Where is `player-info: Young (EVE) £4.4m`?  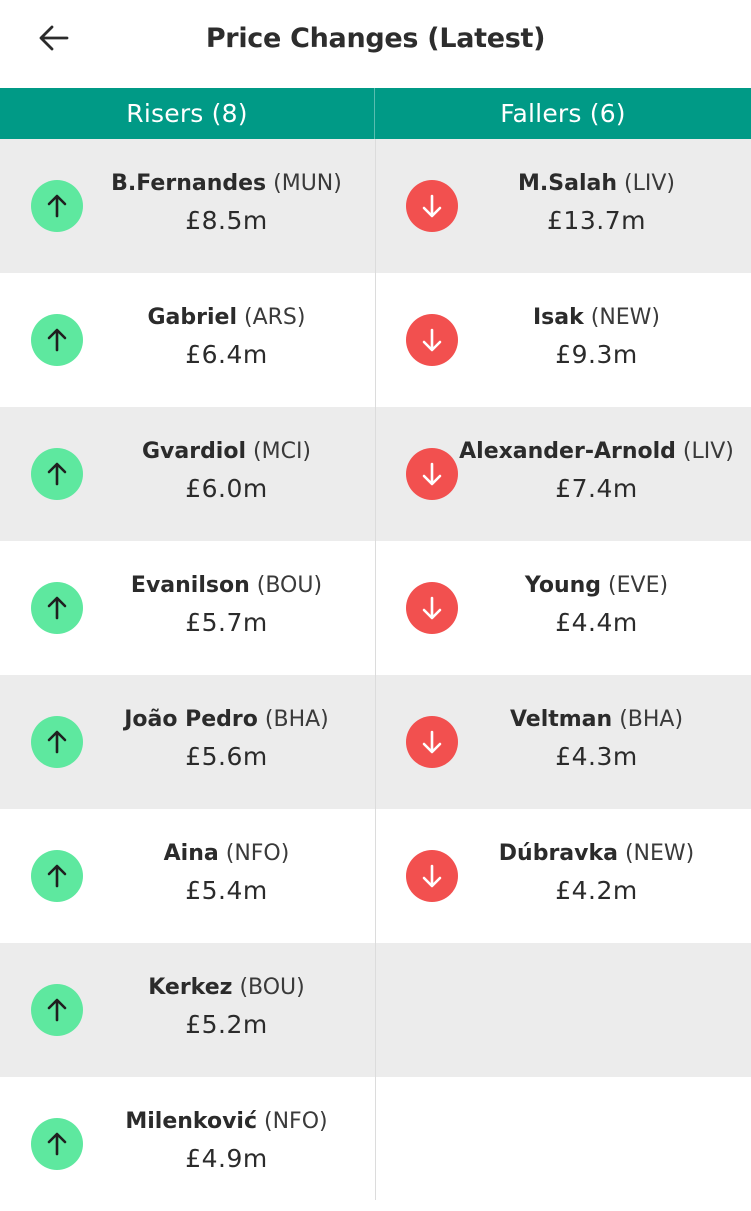 player-info: Young (EVE) £4.4m is located at coordinates (596, 606).